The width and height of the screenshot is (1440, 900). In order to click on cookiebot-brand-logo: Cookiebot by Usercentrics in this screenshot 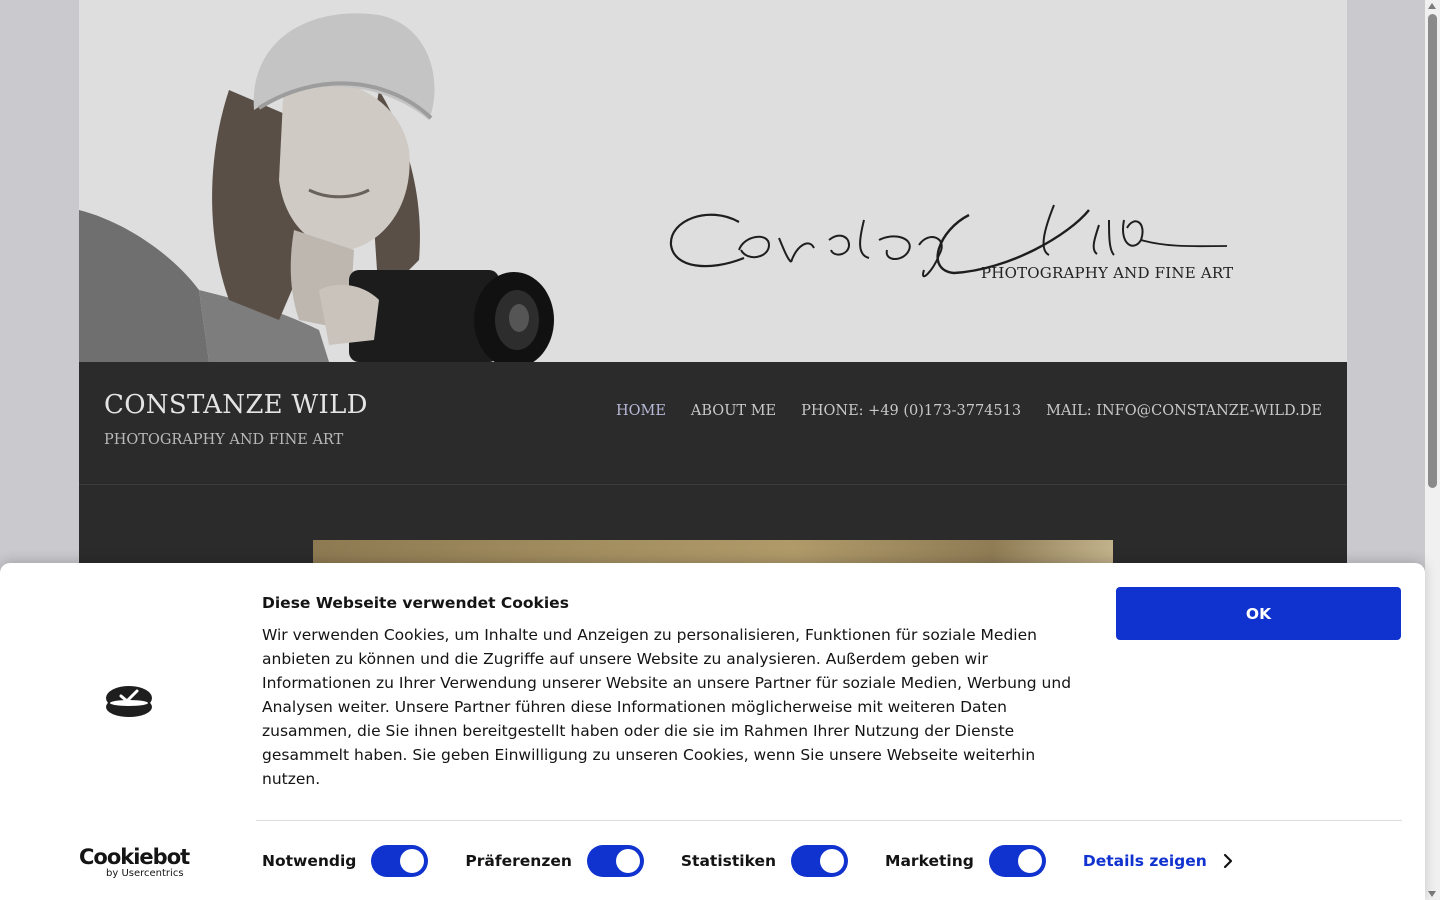, I will do `click(134, 862)`.